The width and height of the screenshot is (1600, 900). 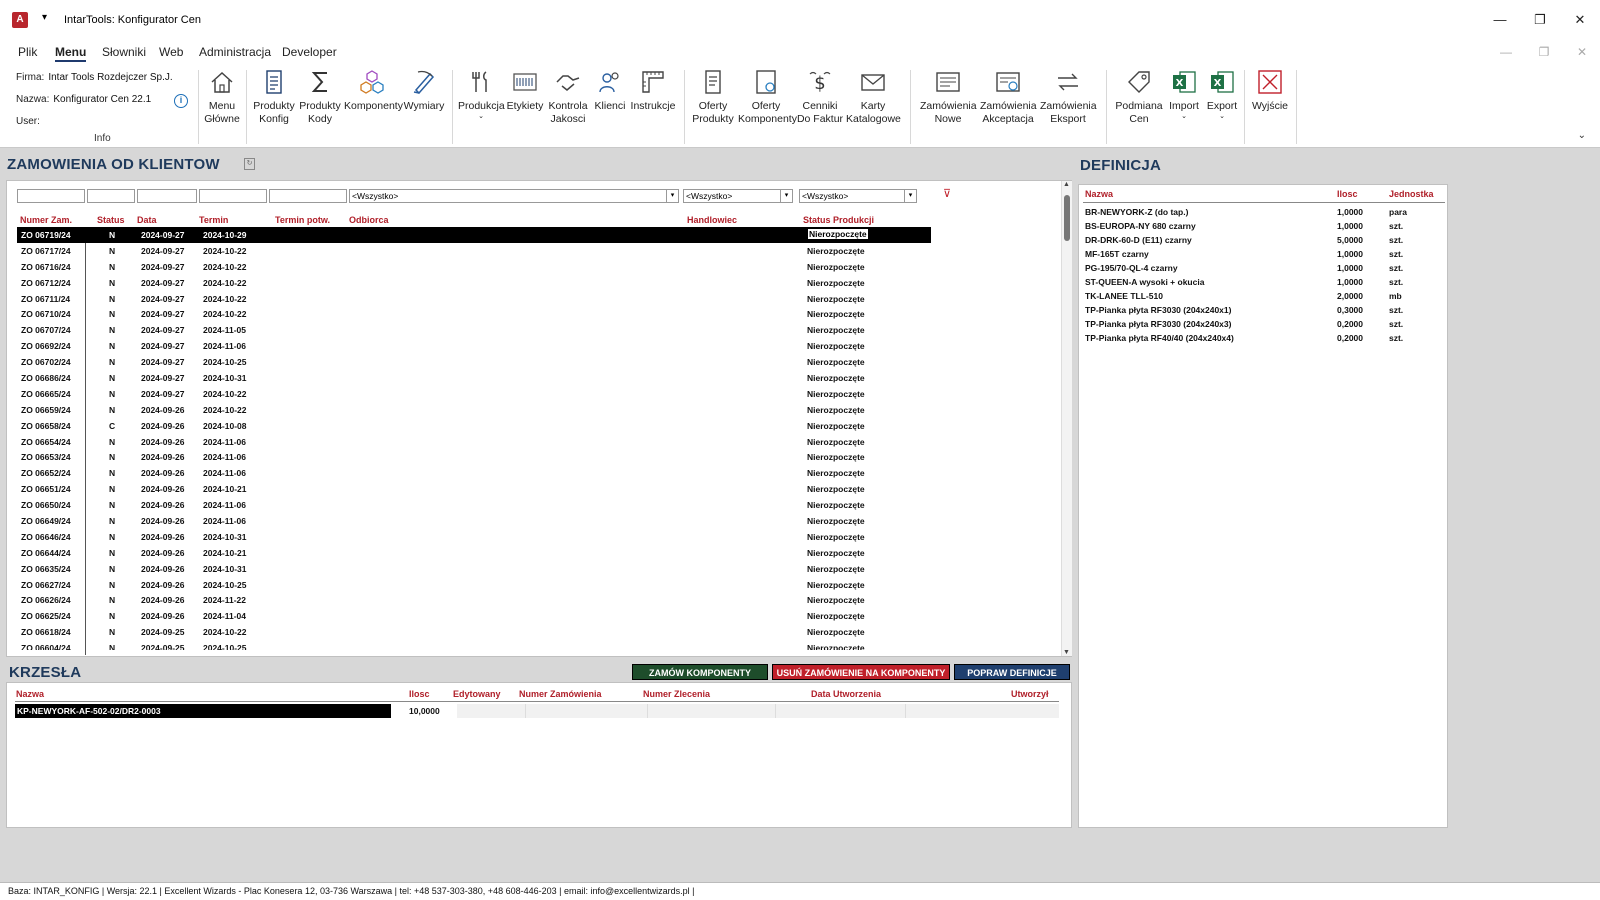 I want to click on filter-status, so click(x=111, y=196).